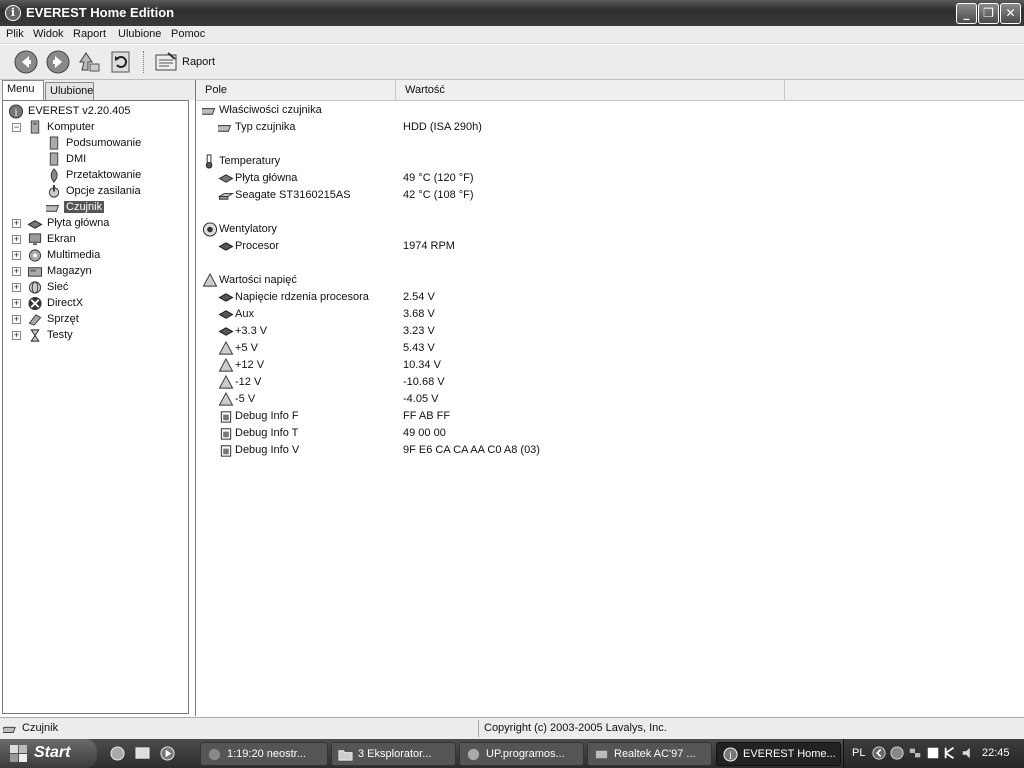  I want to click on status-left-text: Czujnik, so click(40, 728).